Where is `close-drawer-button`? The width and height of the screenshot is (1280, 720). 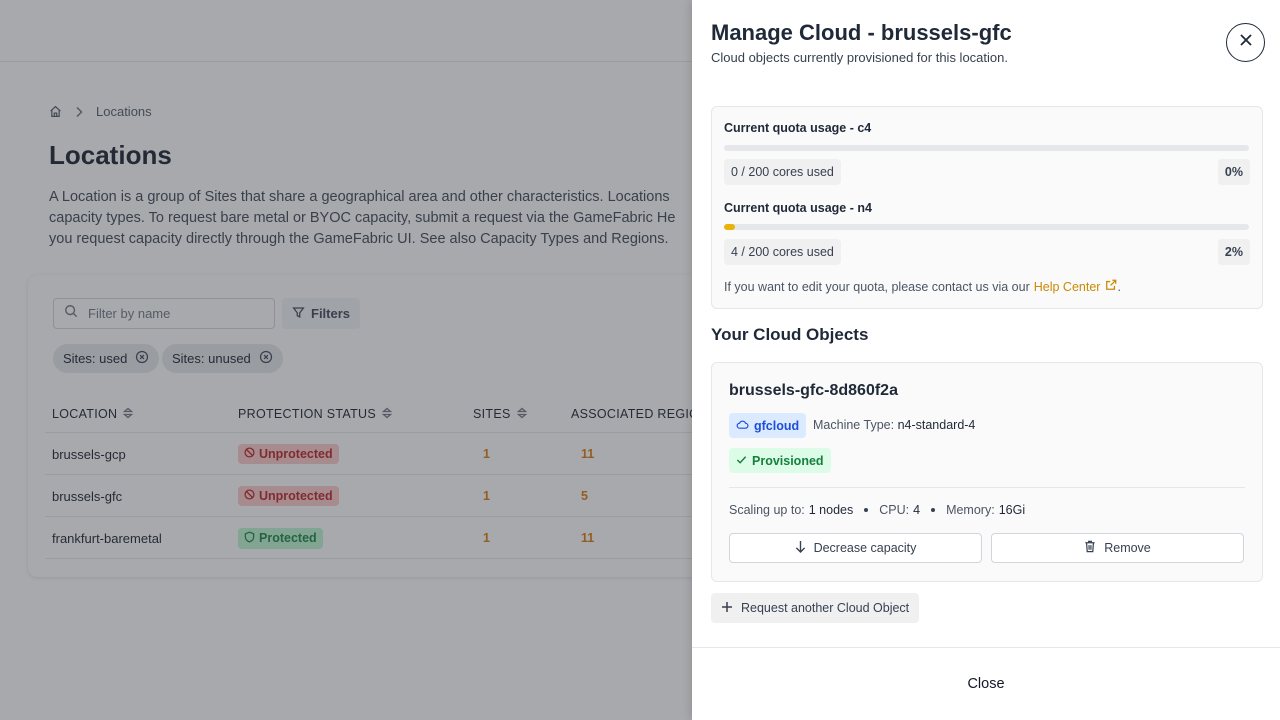
close-drawer-button is located at coordinates (1245, 42).